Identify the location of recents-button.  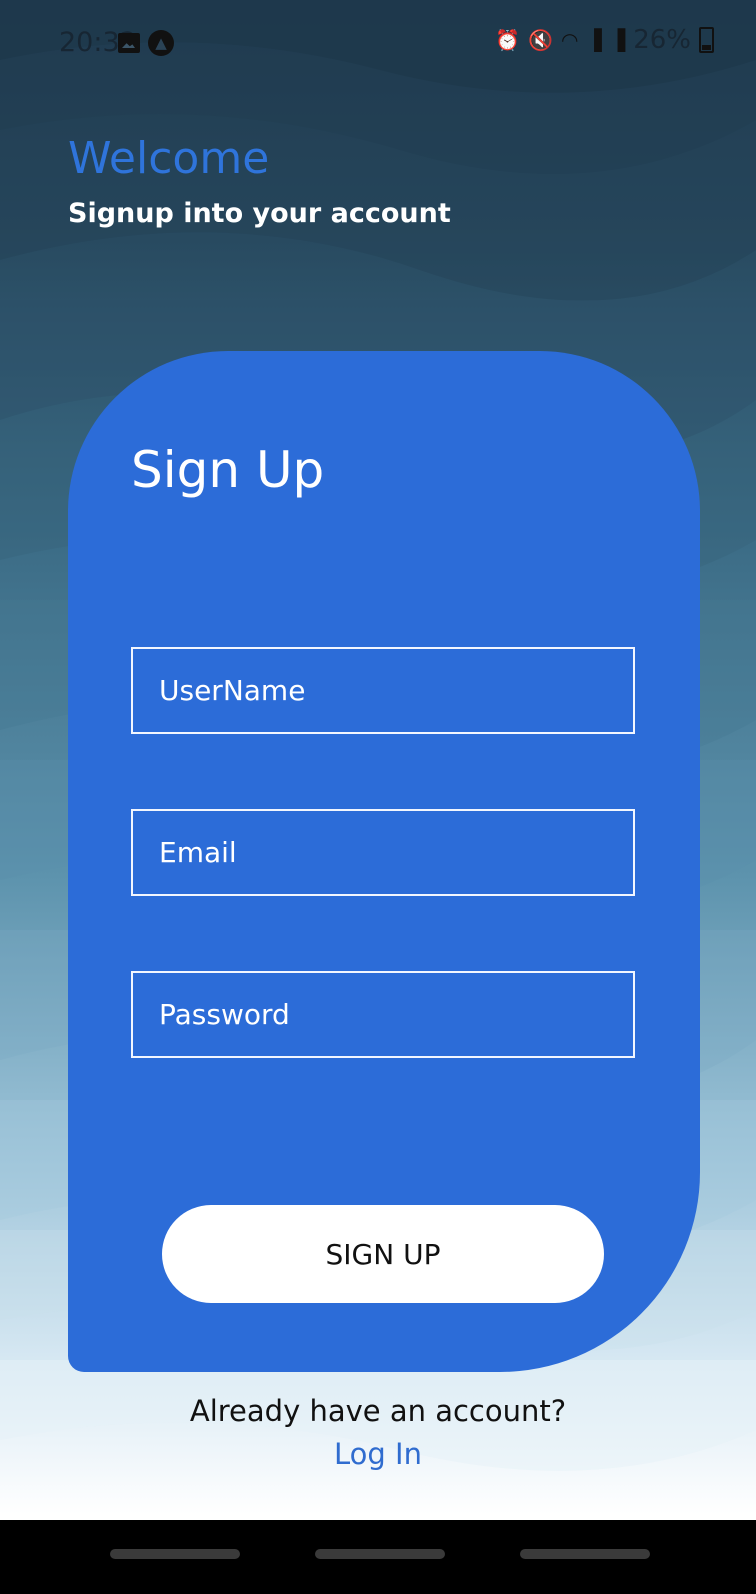
(175, 1554).